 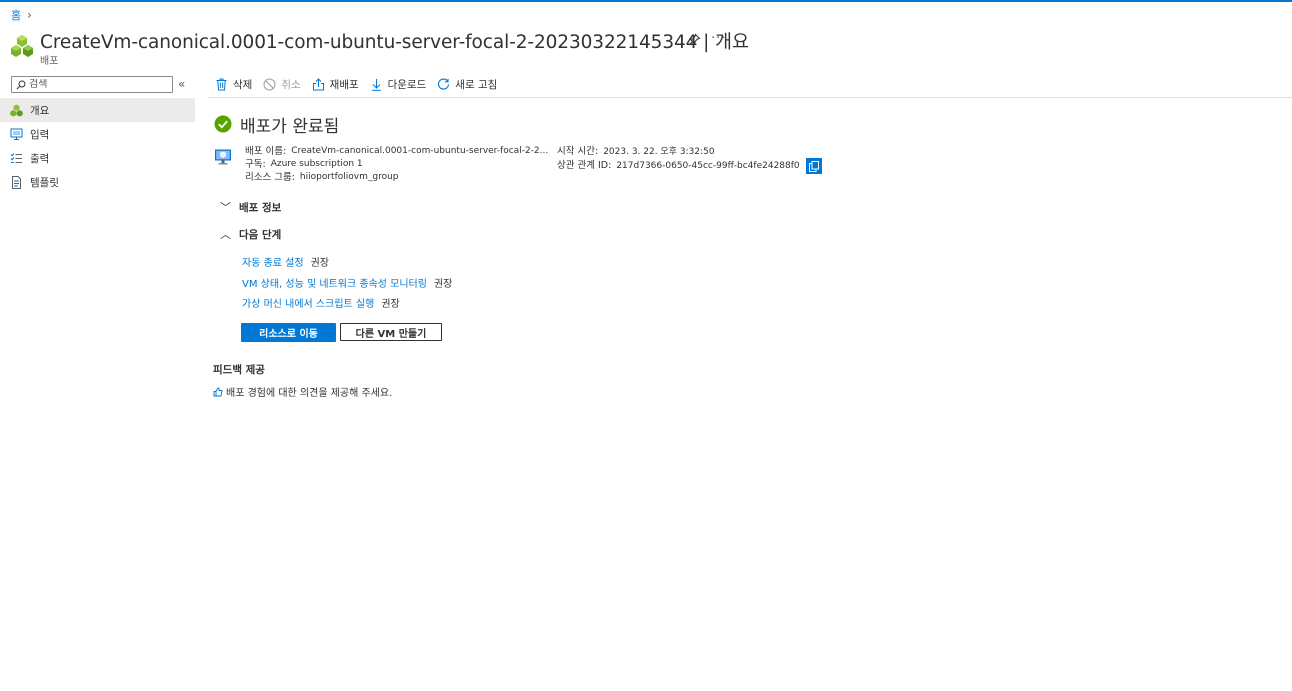 What do you see at coordinates (317, 164) in the screenshot?
I see `subscription-link: Azure subscription 1` at bounding box center [317, 164].